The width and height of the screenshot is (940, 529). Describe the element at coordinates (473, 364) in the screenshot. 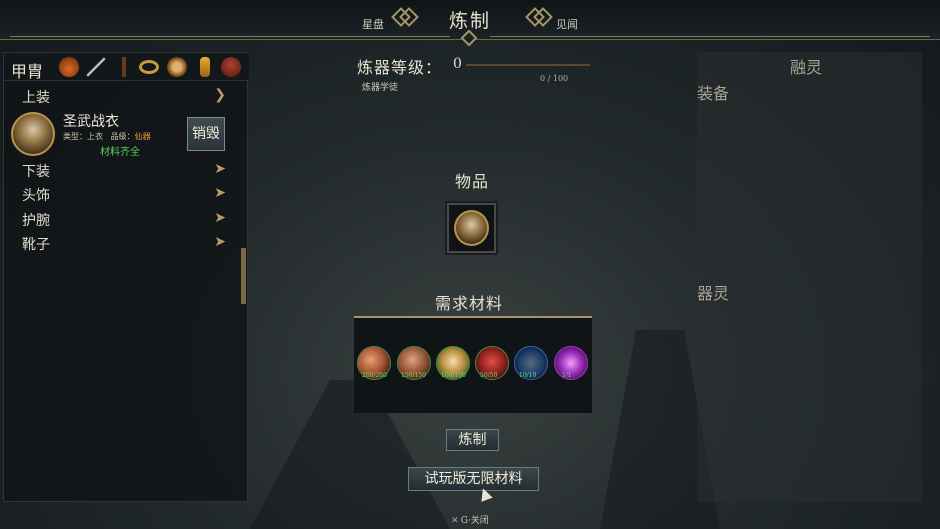

I see `materials-panel: 260/260 150/150 100/100 50/50 10/10 1/1` at that location.